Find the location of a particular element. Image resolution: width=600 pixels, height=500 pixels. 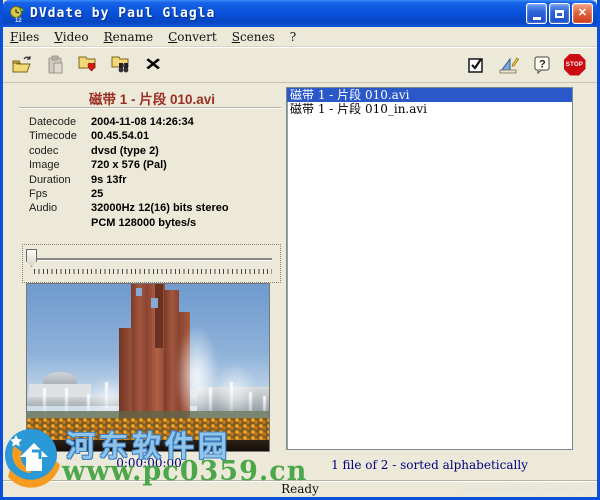

menu-help: ? is located at coordinates (293, 37).